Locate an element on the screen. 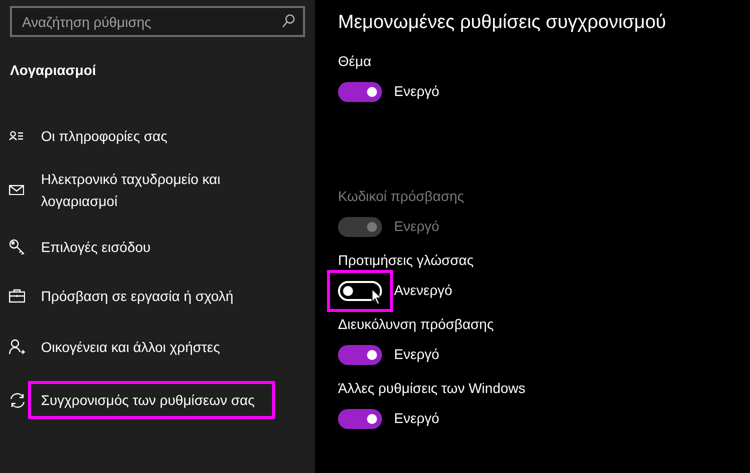 The width and height of the screenshot is (750, 473). page-title: Μεμονωμένες ρυθμίσεις συγχρονισμού is located at coordinates (503, 23).